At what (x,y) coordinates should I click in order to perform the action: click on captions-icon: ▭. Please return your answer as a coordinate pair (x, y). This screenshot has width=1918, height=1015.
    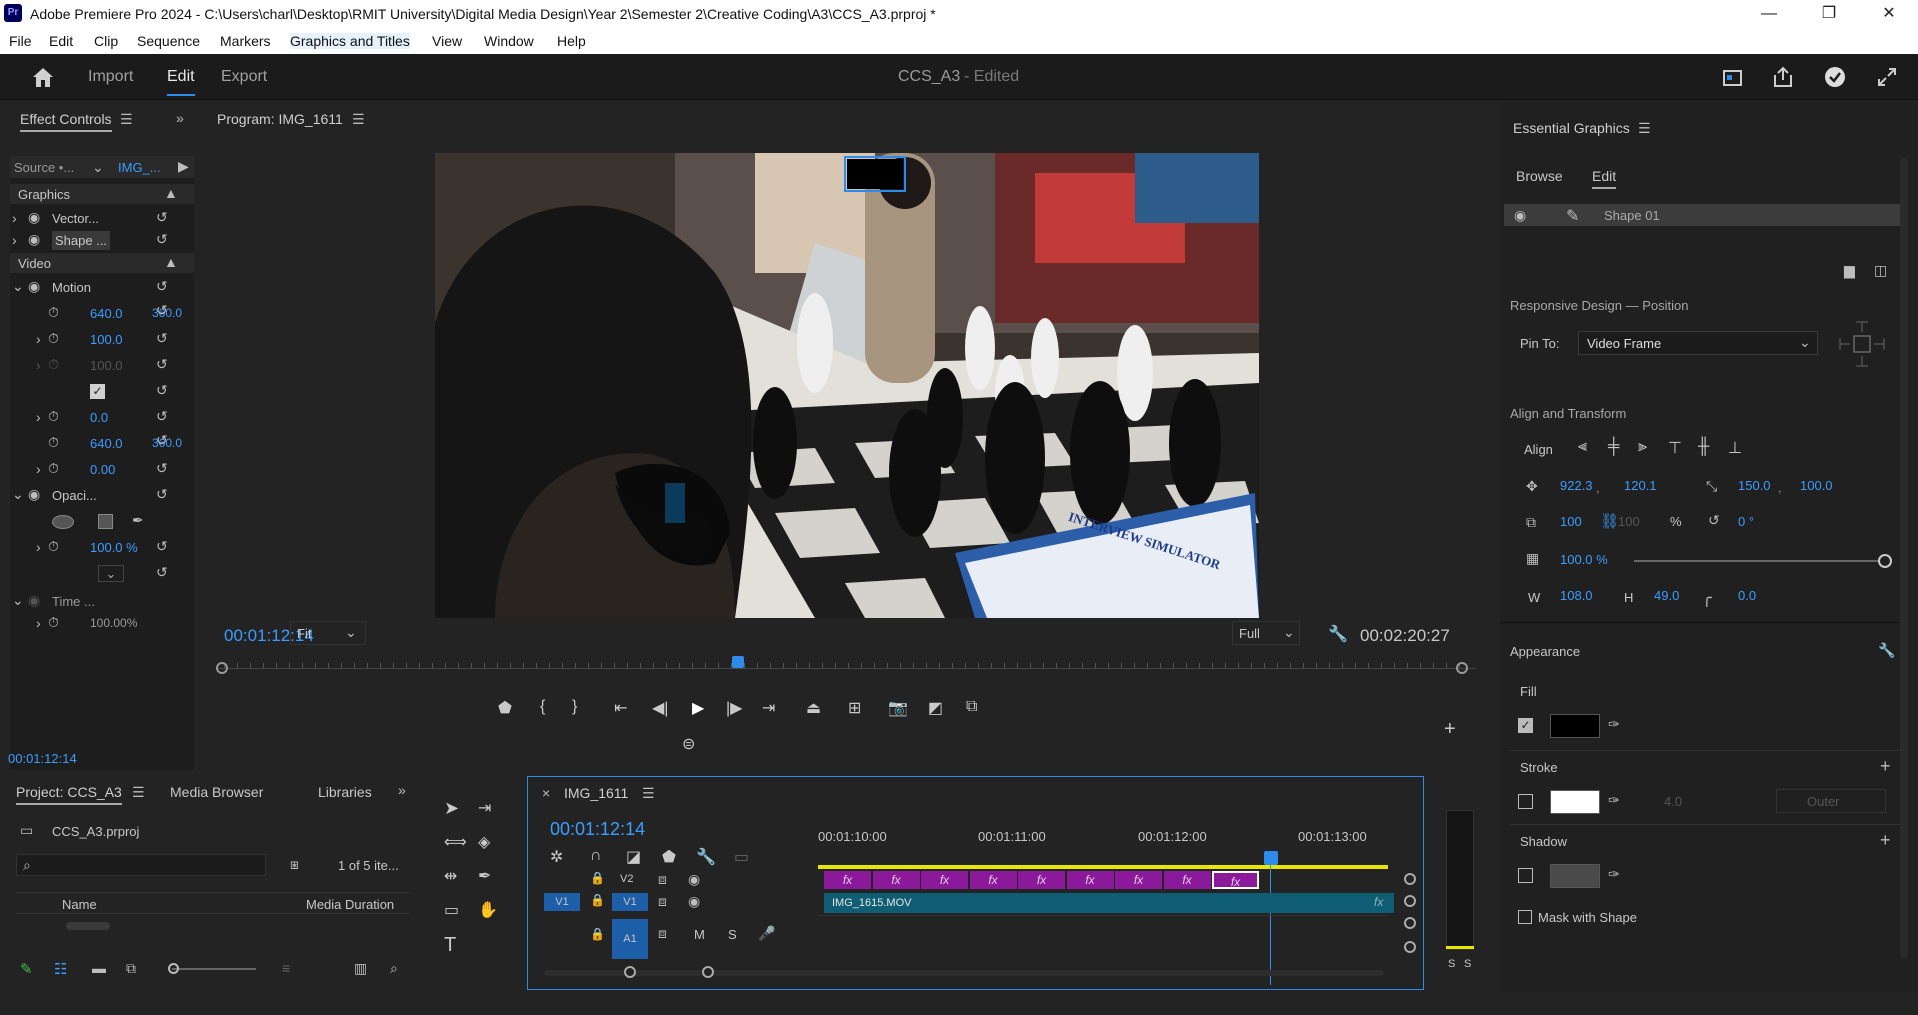
    Looking at the image, I should click on (741, 857).